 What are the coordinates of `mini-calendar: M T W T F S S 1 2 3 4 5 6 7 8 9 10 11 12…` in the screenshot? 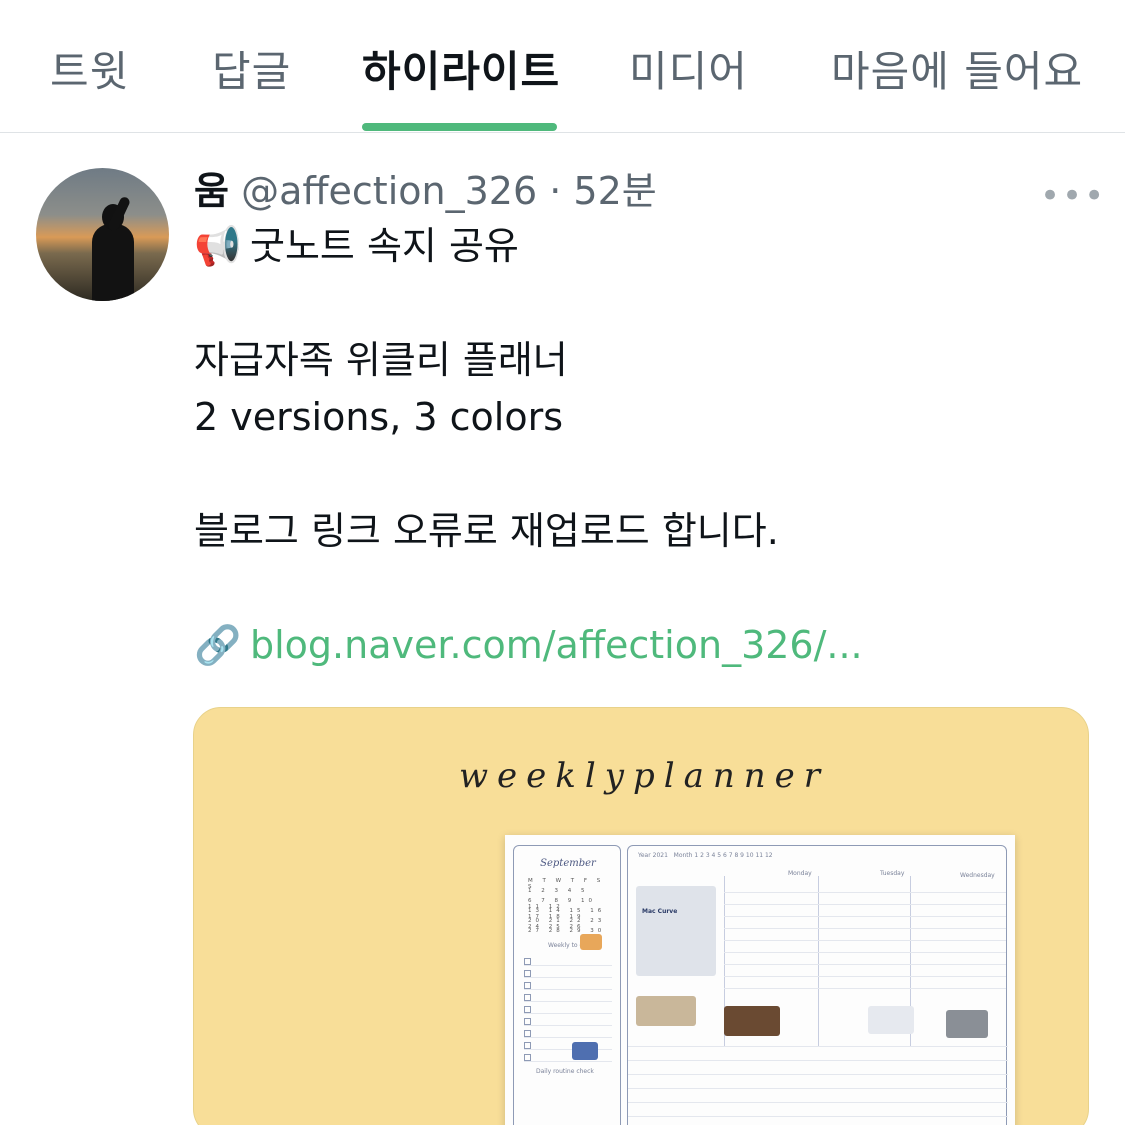 It's located at (568, 908).